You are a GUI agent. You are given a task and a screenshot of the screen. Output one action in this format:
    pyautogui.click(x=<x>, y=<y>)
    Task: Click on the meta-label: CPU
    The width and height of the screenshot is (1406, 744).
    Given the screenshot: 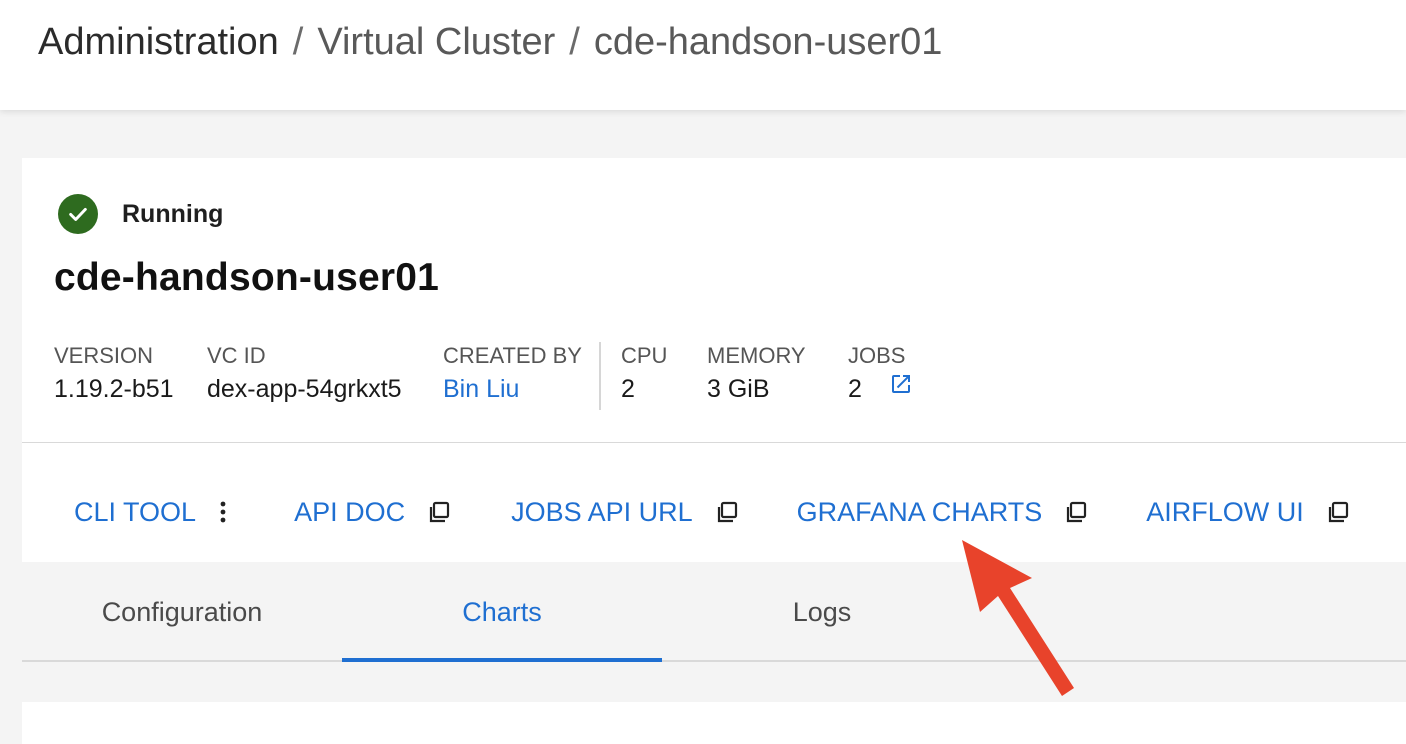 What is the action you would take?
    pyautogui.click(x=644, y=355)
    